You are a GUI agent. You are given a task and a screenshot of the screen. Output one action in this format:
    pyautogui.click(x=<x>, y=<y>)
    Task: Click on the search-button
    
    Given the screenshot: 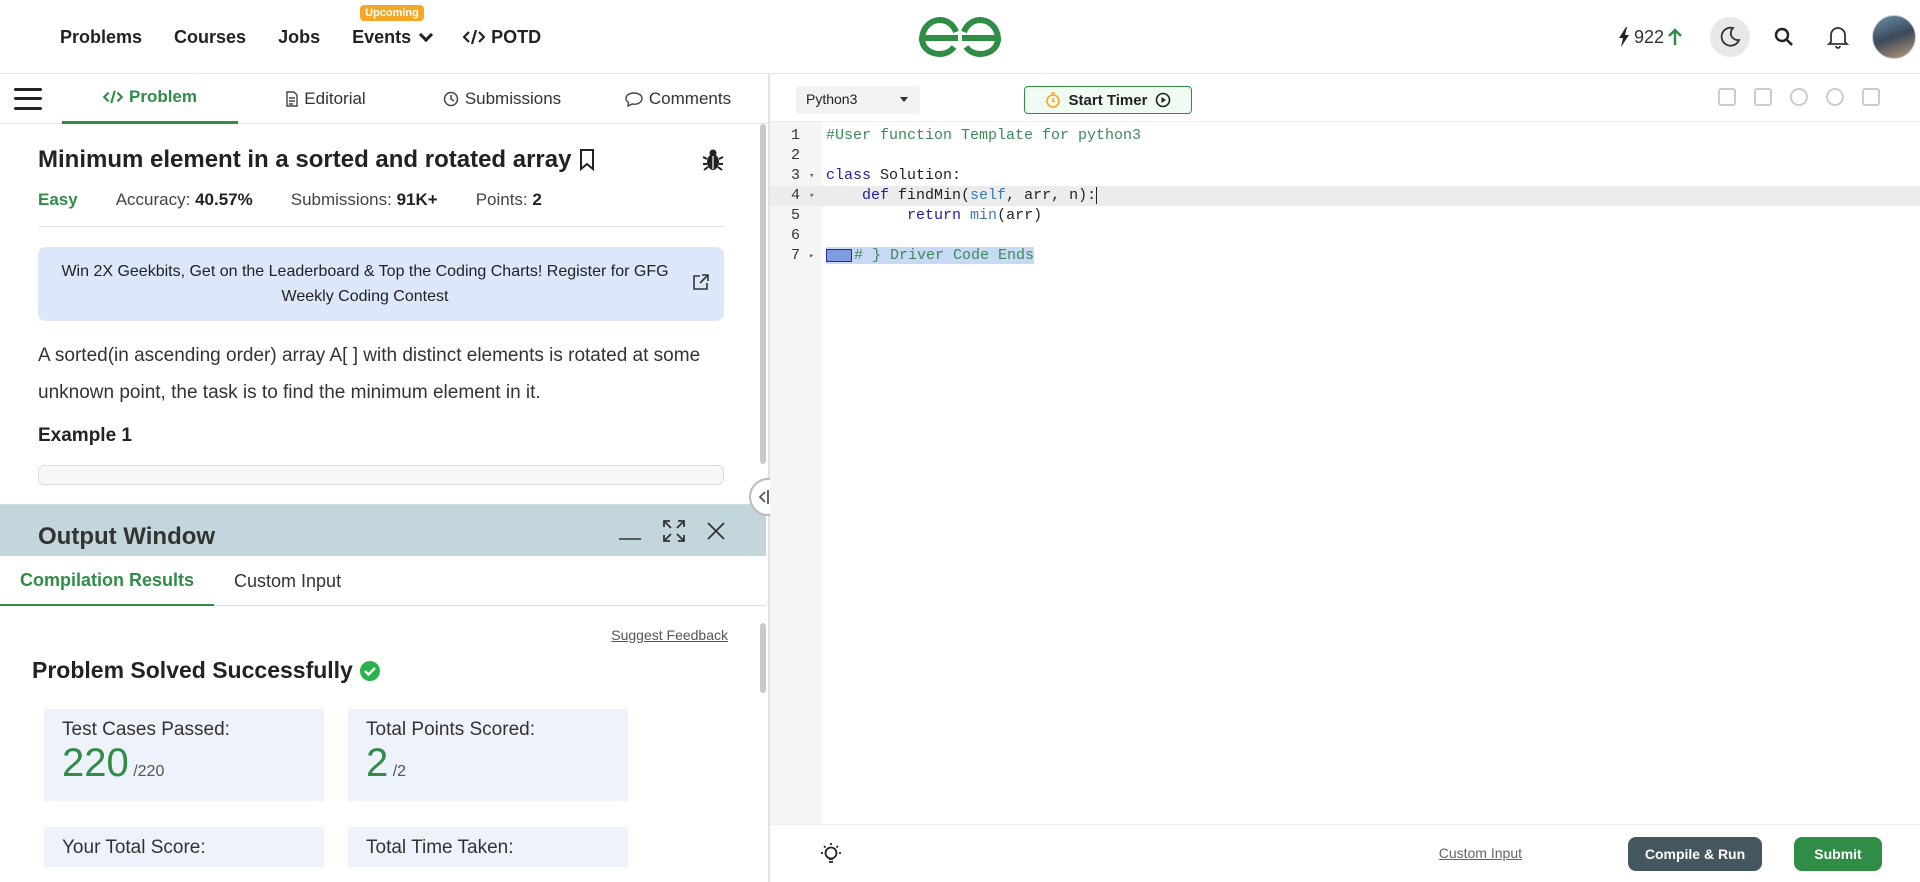 What is the action you would take?
    pyautogui.click(x=1784, y=37)
    